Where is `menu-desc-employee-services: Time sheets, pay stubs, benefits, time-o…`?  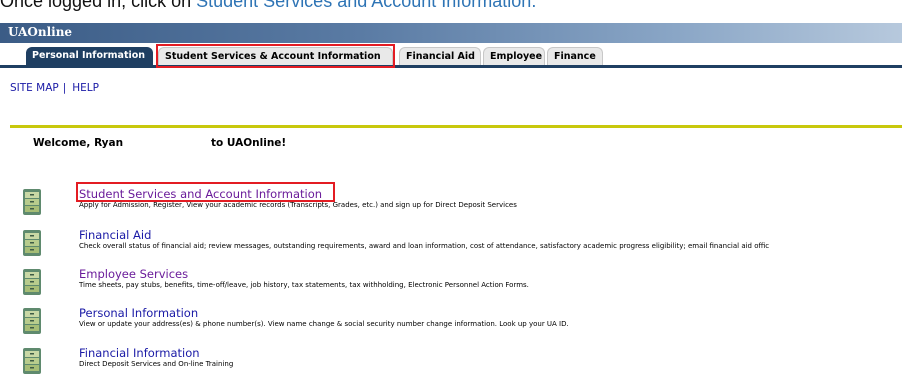 menu-desc-employee-services: Time sheets, pay stubs, benefits, time-o… is located at coordinates (304, 285).